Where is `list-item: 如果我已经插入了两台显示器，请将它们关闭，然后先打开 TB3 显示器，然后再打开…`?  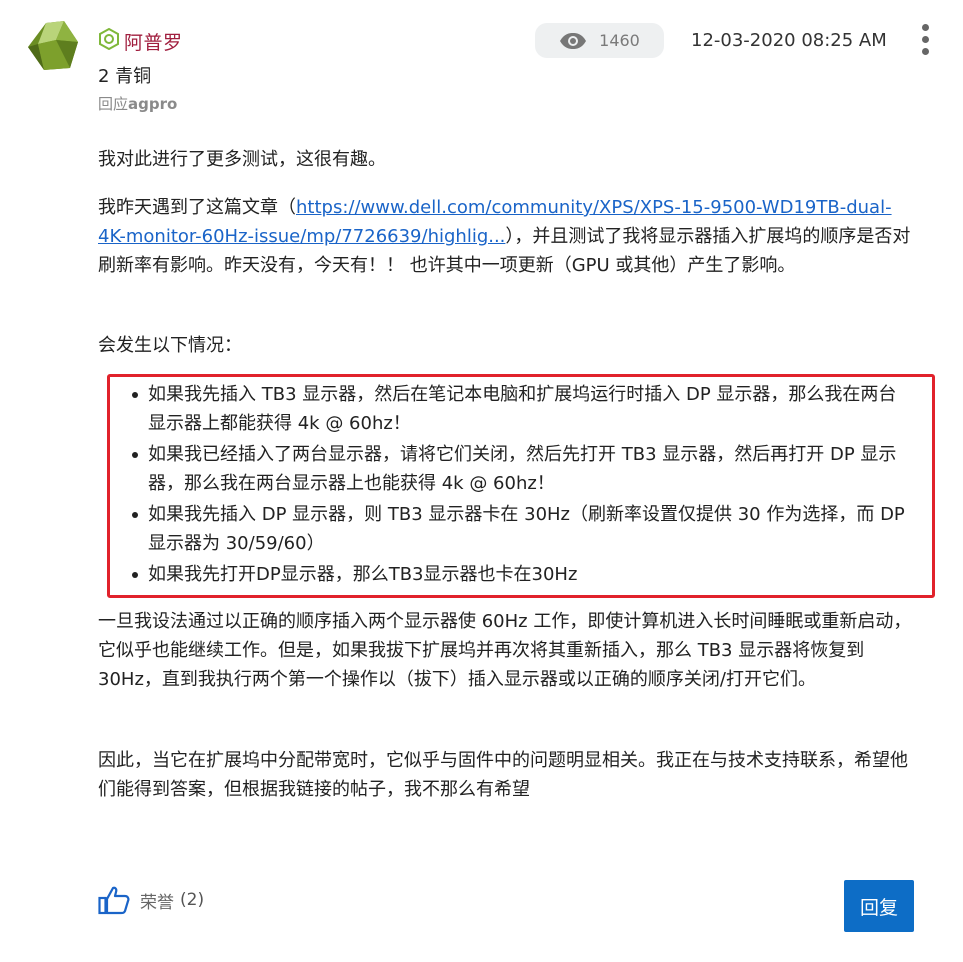
list-item: 如果我已经插入了两台显示器，请将它们关闭，然后先打开 TB3 显示器，然后再打开… is located at coordinates (517, 469).